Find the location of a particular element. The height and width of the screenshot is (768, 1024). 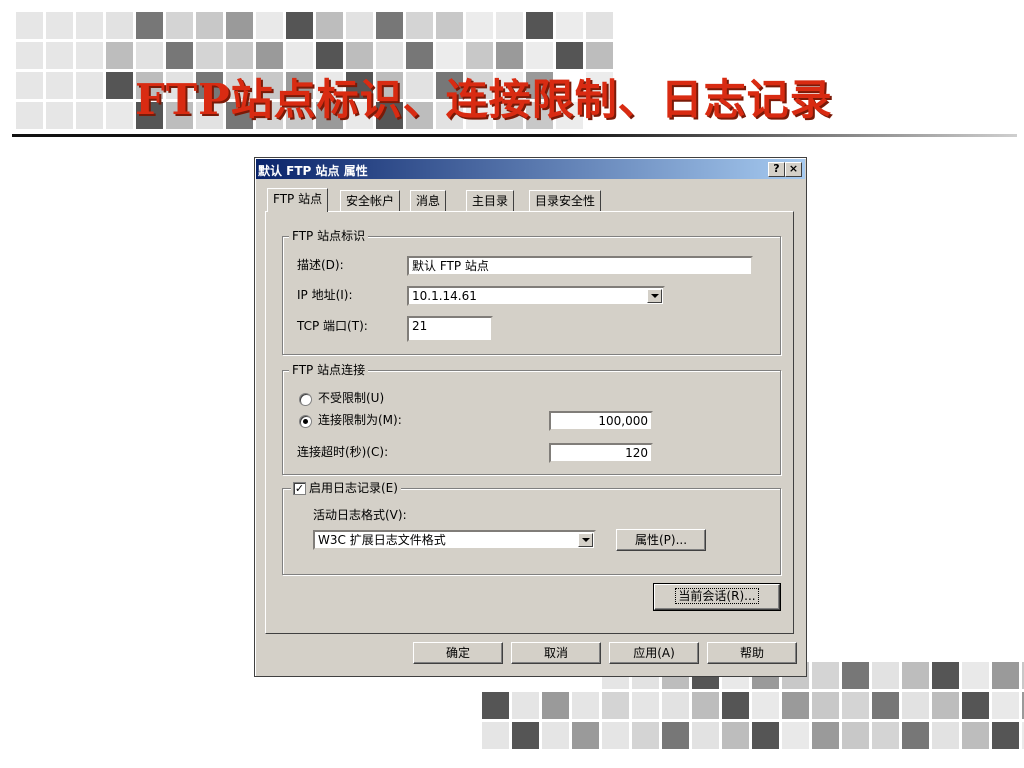

tab-messages: 消息 is located at coordinates (428, 201).